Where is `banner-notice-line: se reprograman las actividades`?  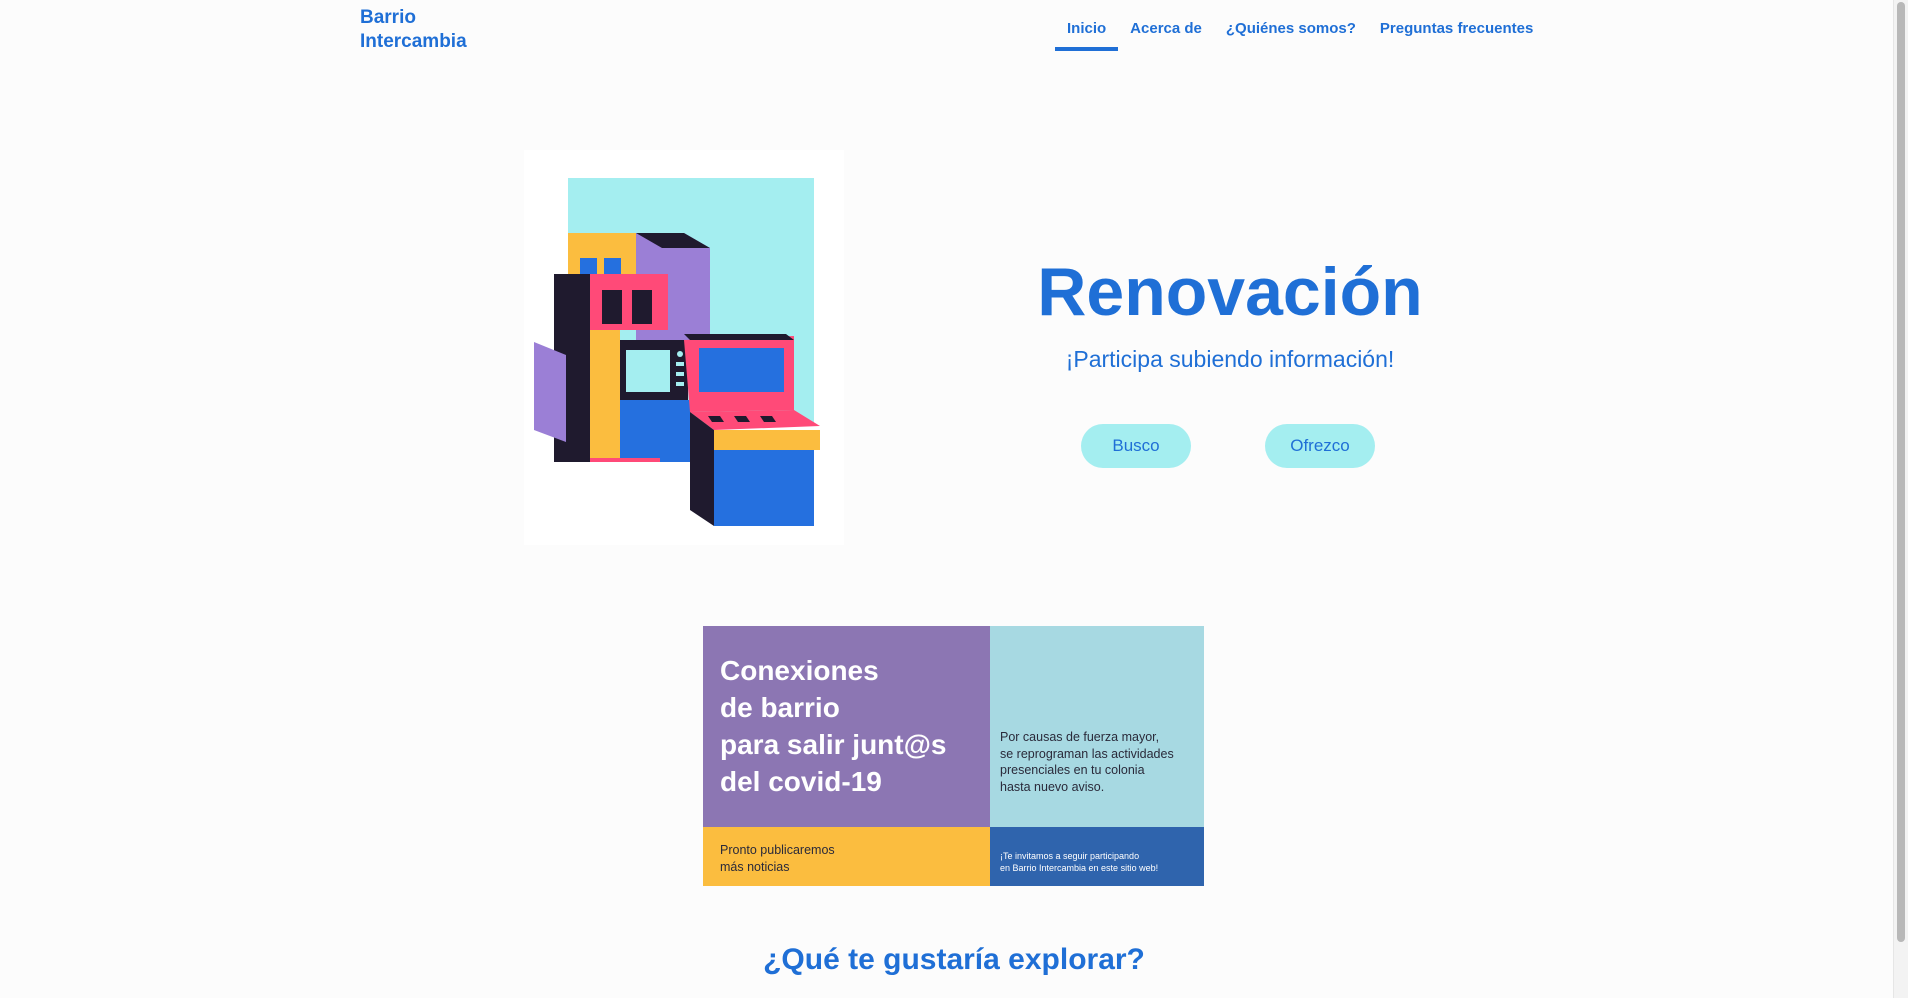
banner-notice-line: se reprograman las actividades is located at coordinates (1087, 753).